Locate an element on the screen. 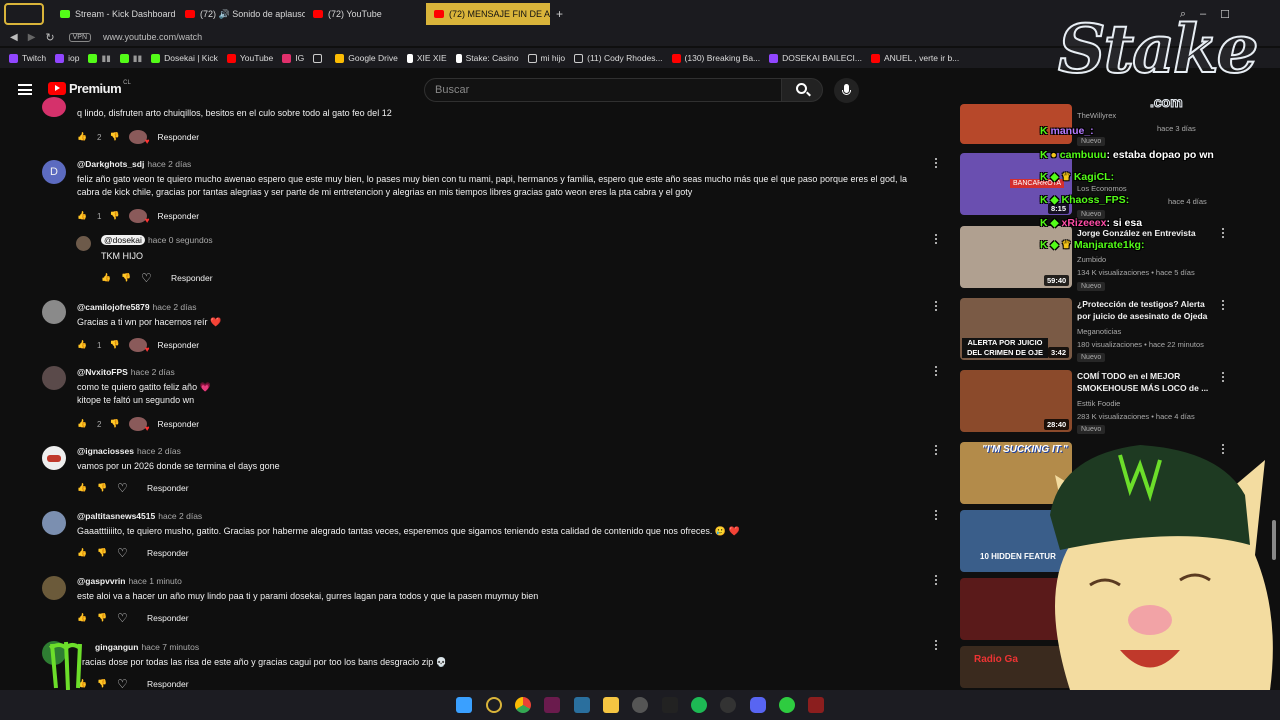 The height and width of the screenshot is (720, 1280). file-explorer-icon is located at coordinates (611, 705).